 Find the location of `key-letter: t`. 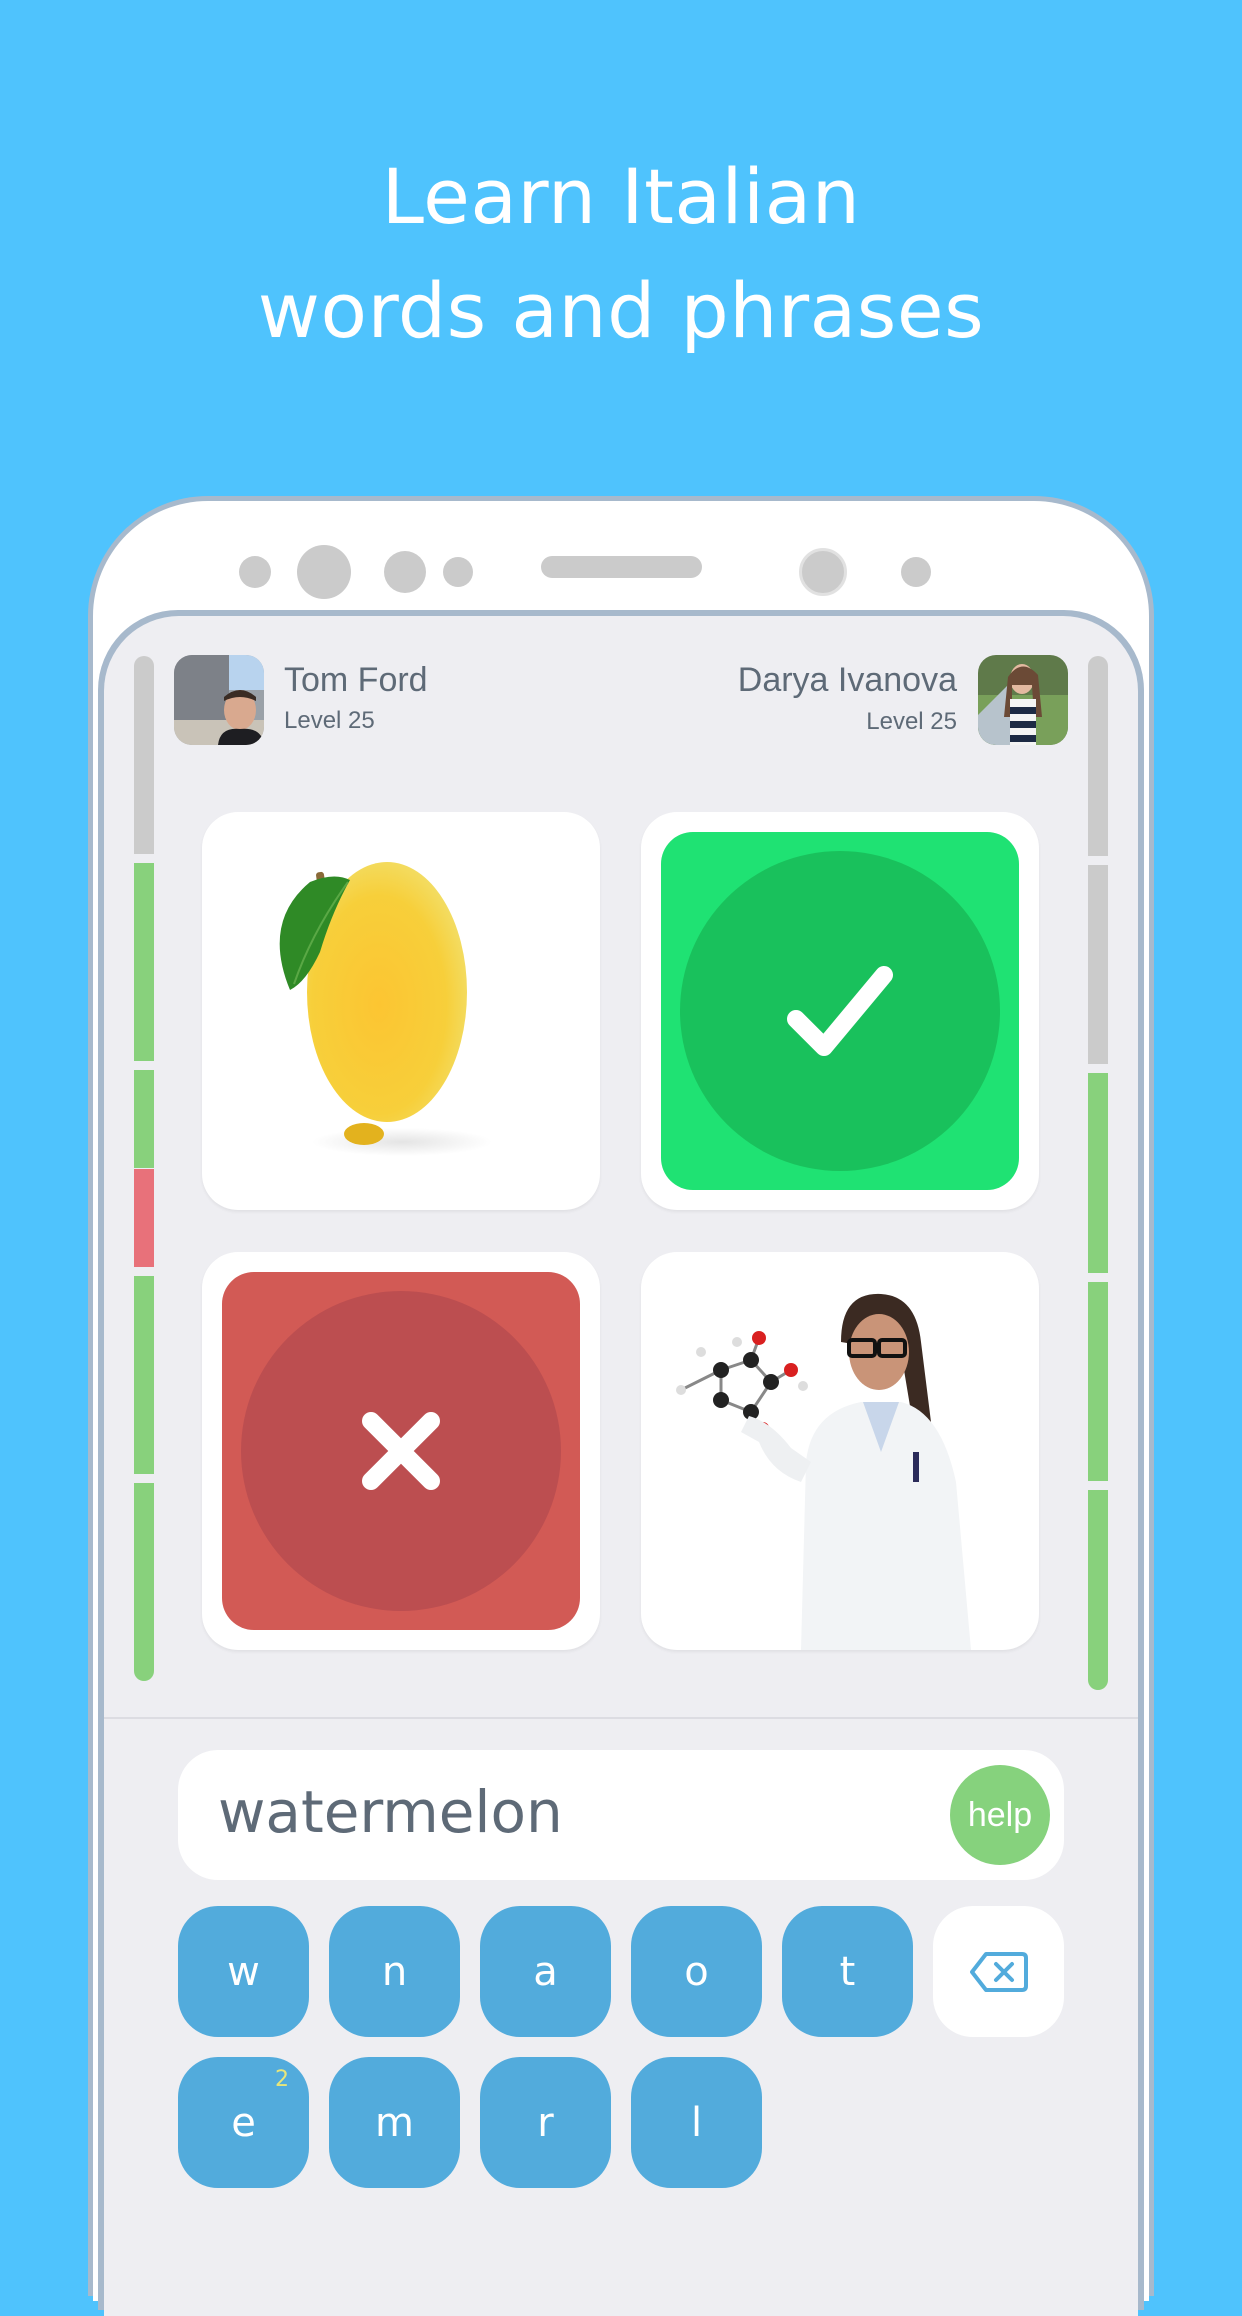

key-letter: t is located at coordinates (847, 1971).